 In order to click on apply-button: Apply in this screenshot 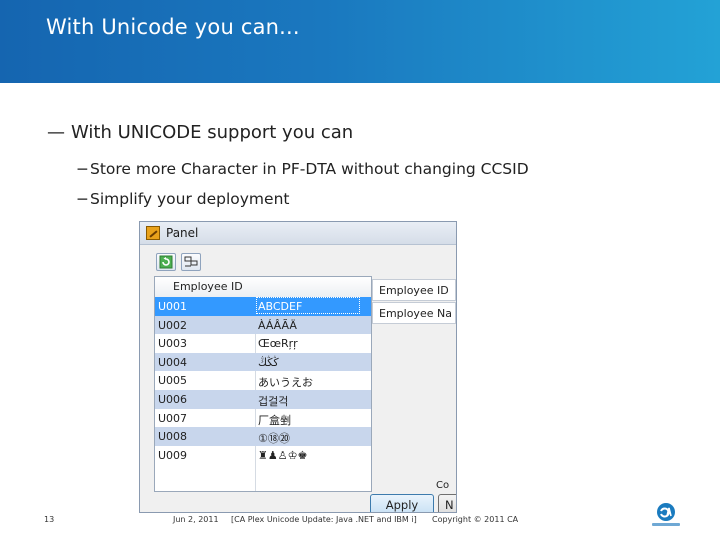, I will do `click(402, 503)`.